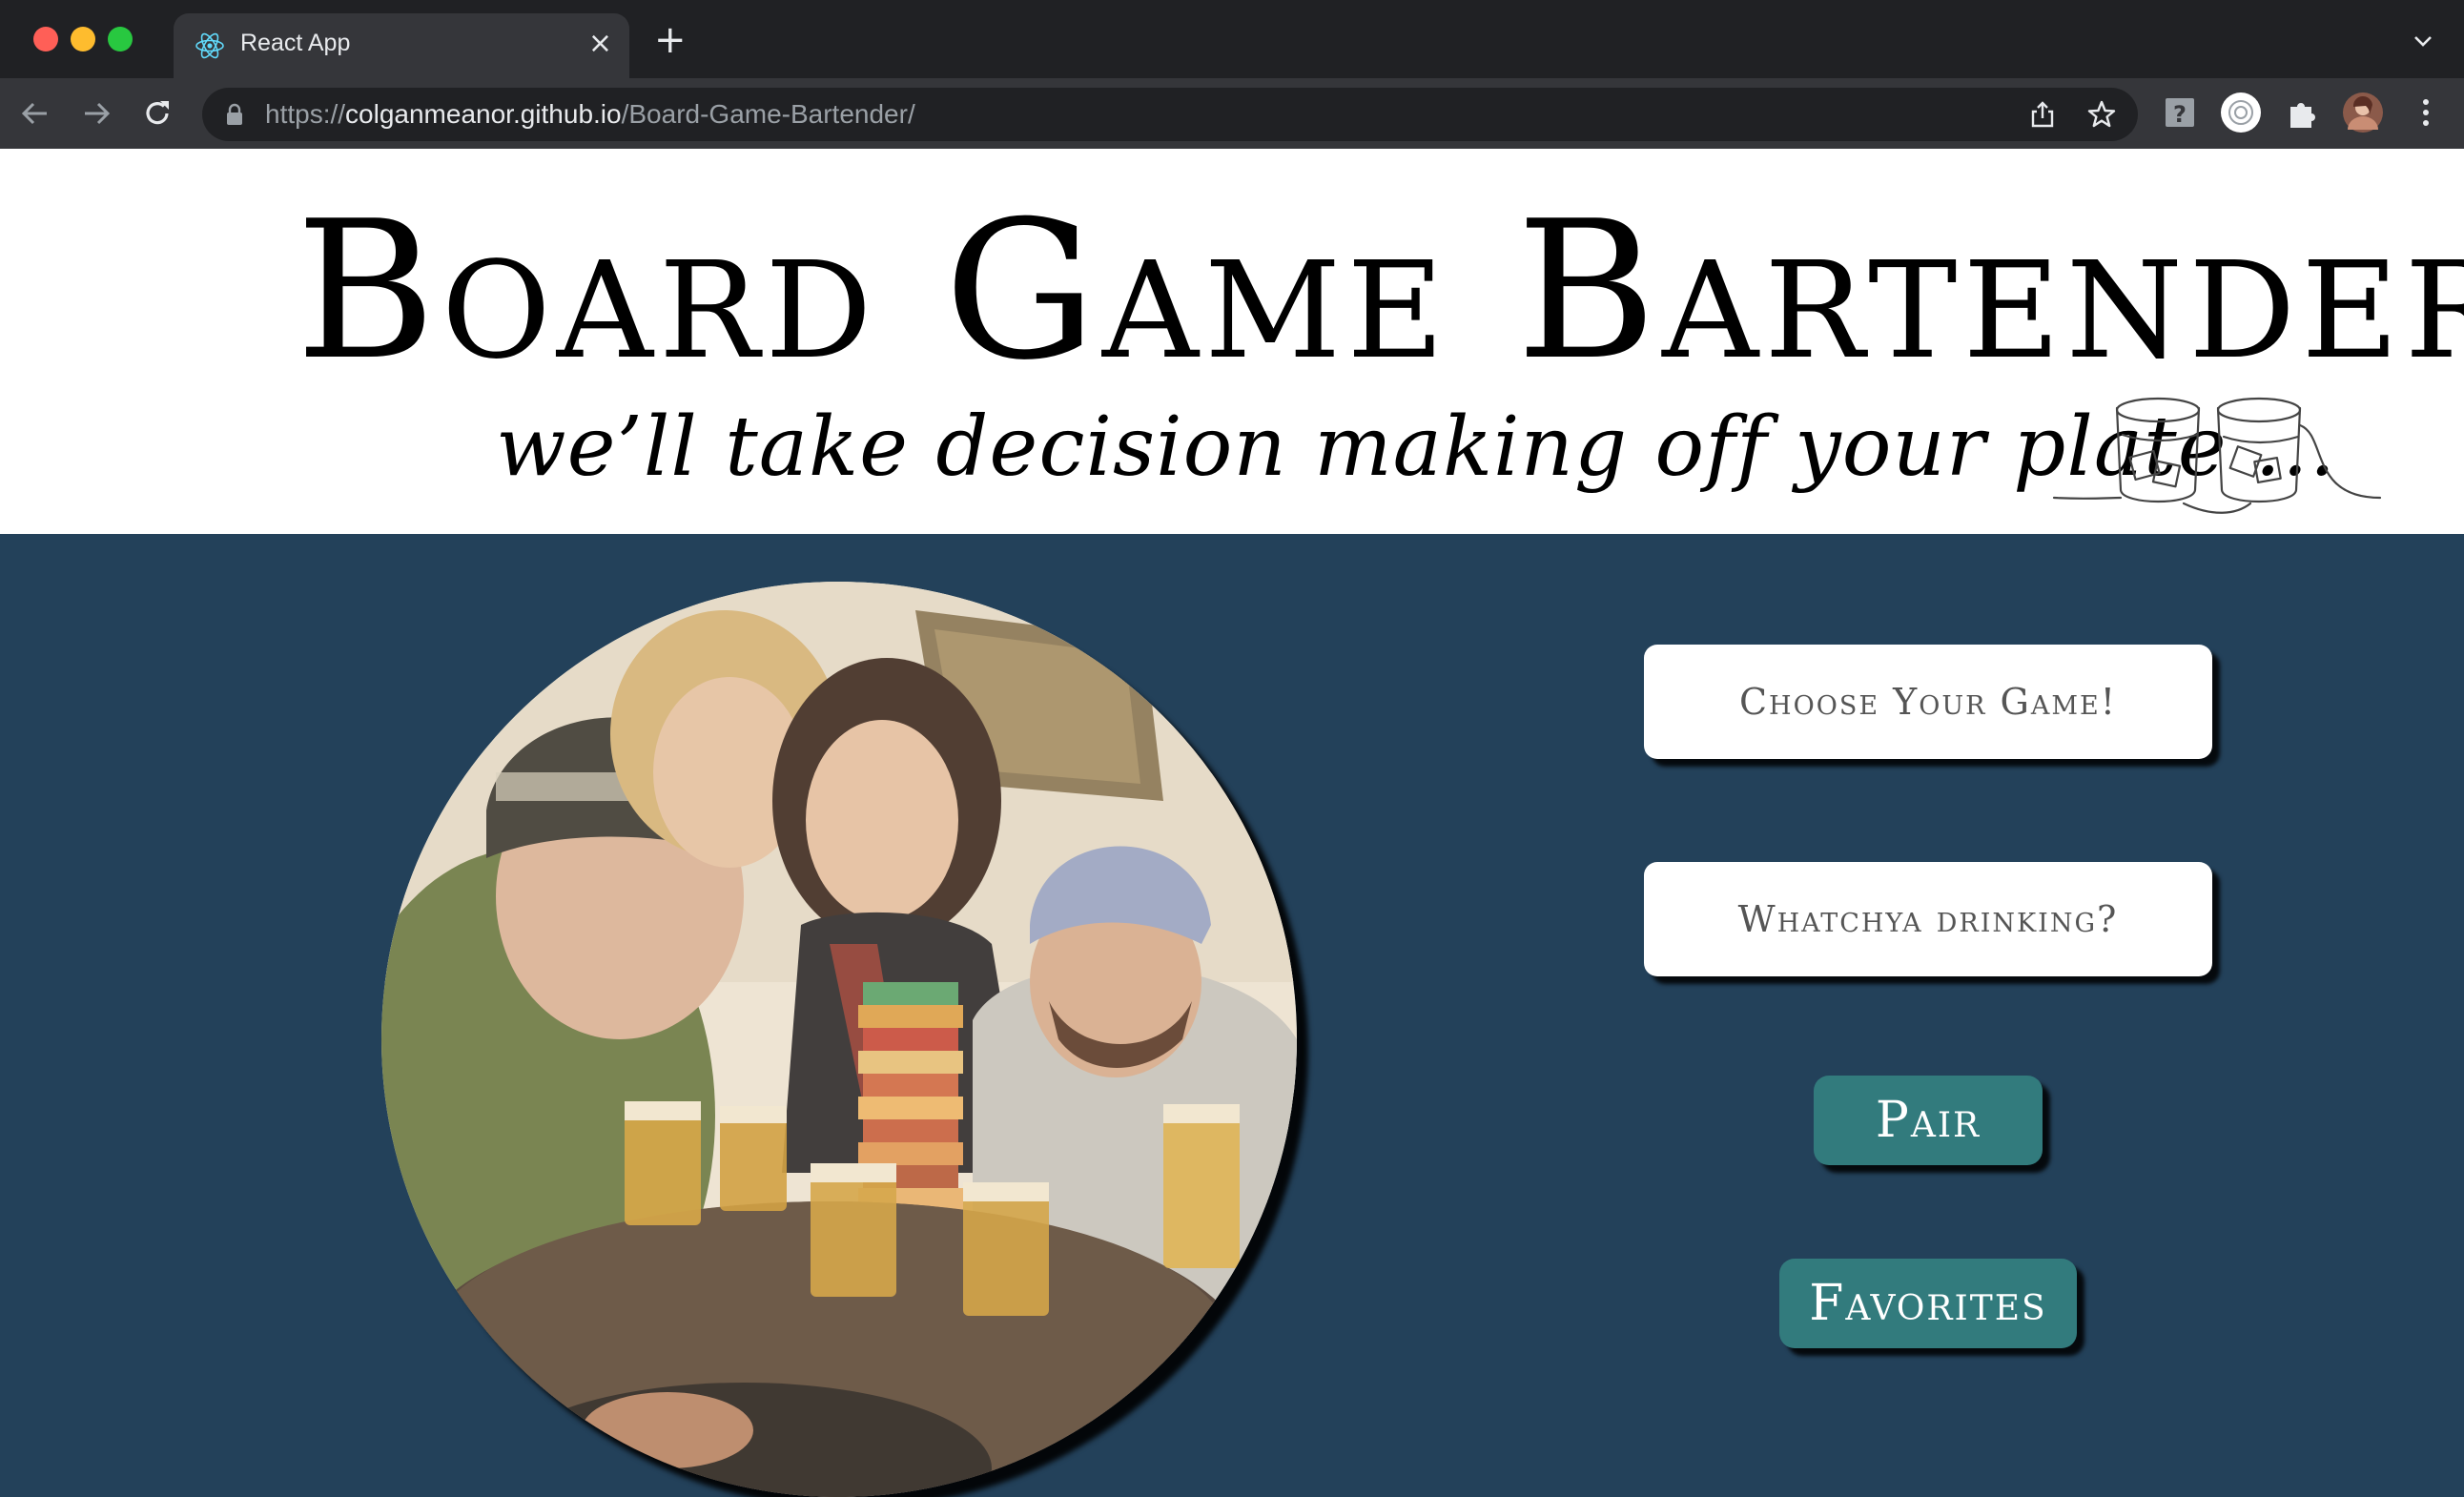 This screenshot has width=2464, height=1497. What do you see at coordinates (1928, 1304) in the screenshot?
I see `favorites-button: Favorites` at bounding box center [1928, 1304].